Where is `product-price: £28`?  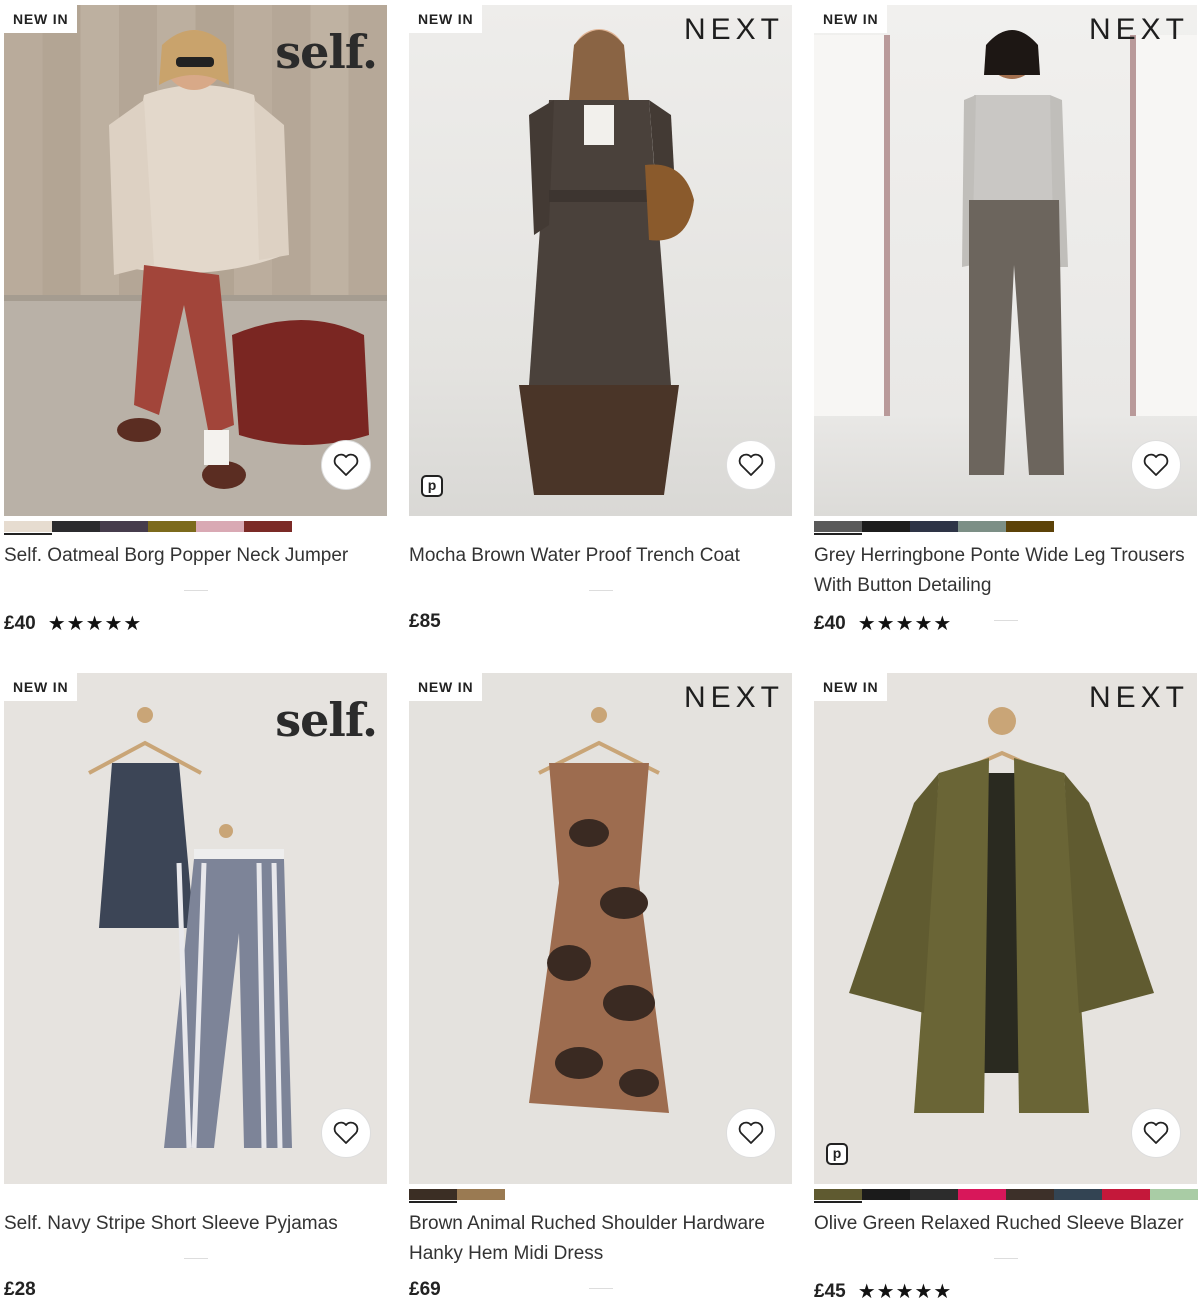
product-price: £28 is located at coordinates (20, 1288).